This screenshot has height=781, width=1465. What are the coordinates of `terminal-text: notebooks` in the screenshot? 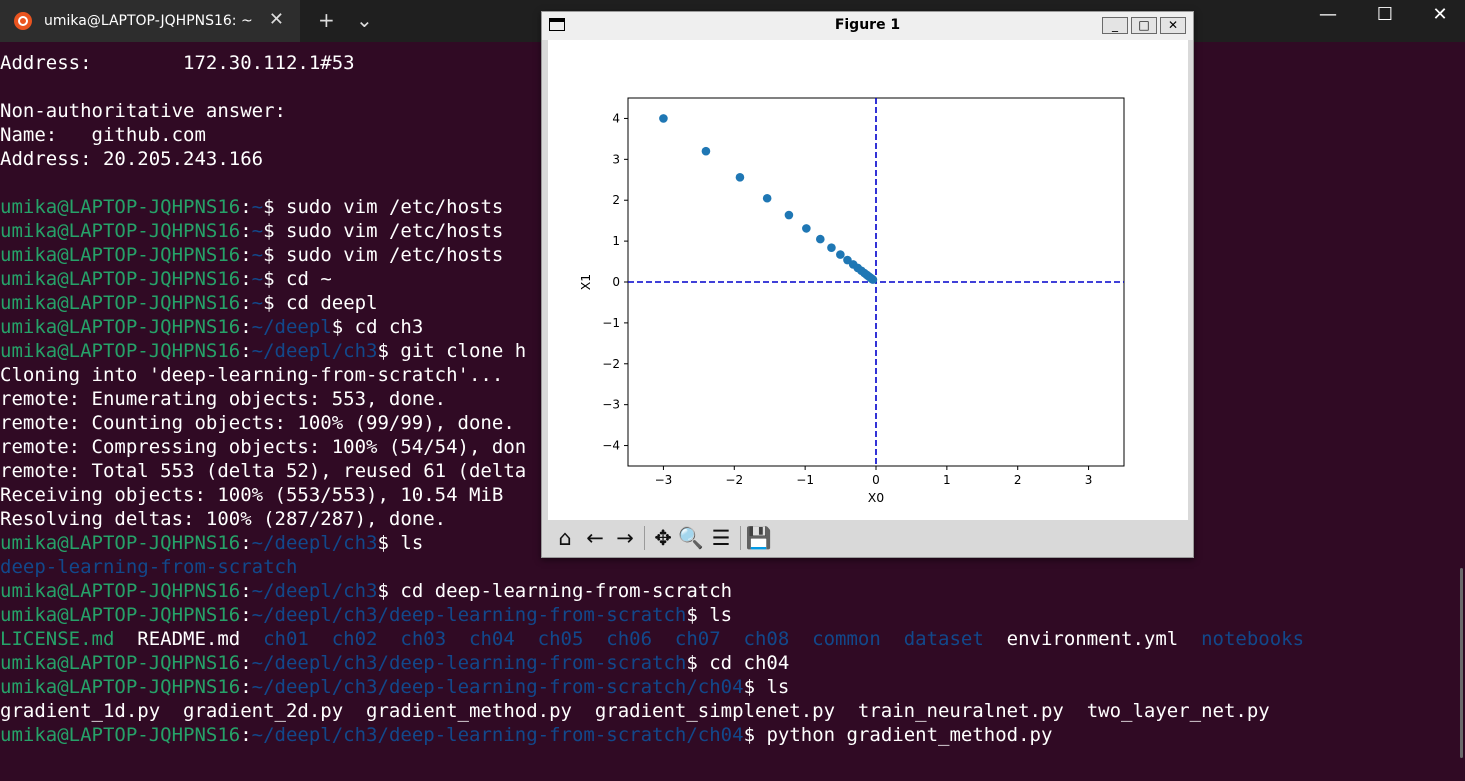 It's located at (1253, 639).